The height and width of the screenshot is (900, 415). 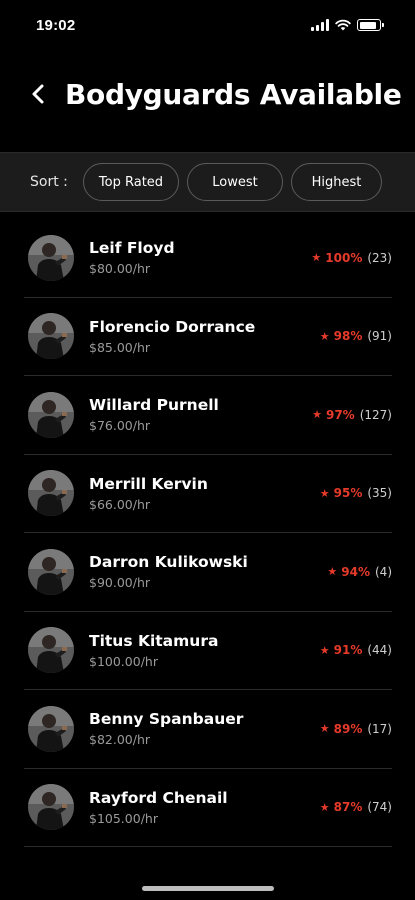 I want to click on header: Bodyguards Available, so click(x=207, y=94).